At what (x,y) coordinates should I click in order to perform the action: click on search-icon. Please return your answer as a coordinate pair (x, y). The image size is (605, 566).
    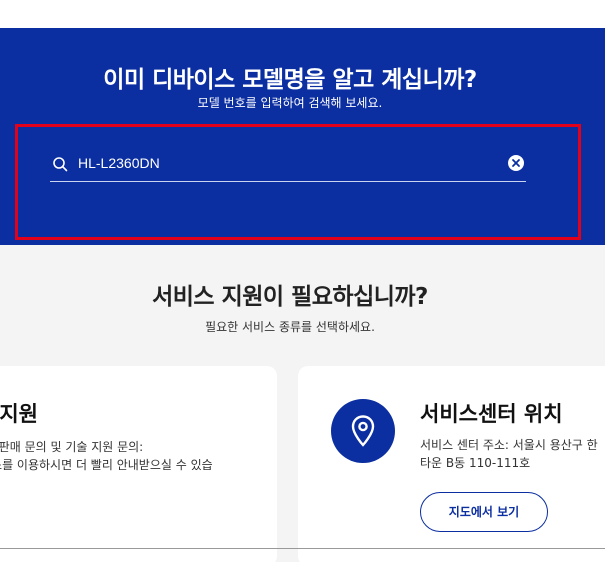
    Looking at the image, I should click on (60, 164).